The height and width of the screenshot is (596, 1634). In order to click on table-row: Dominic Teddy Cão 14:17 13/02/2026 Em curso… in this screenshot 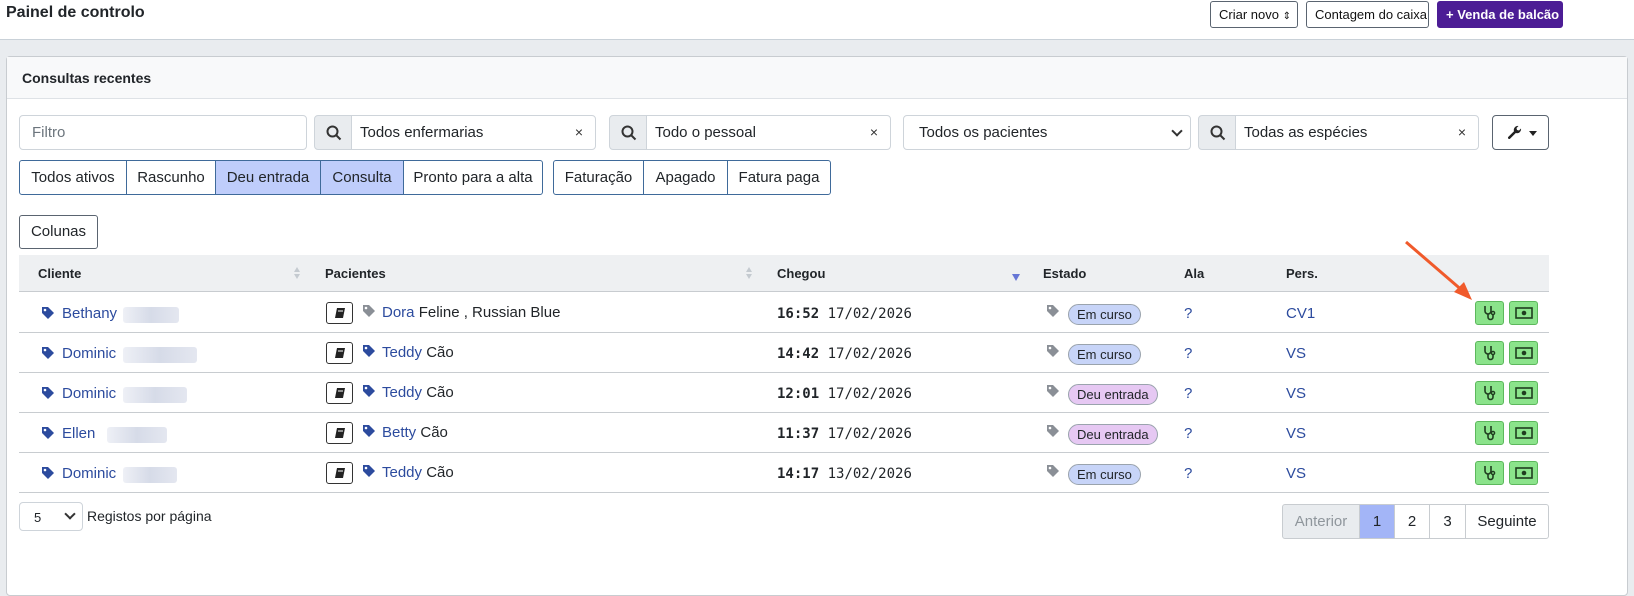, I will do `click(784, 473)`.